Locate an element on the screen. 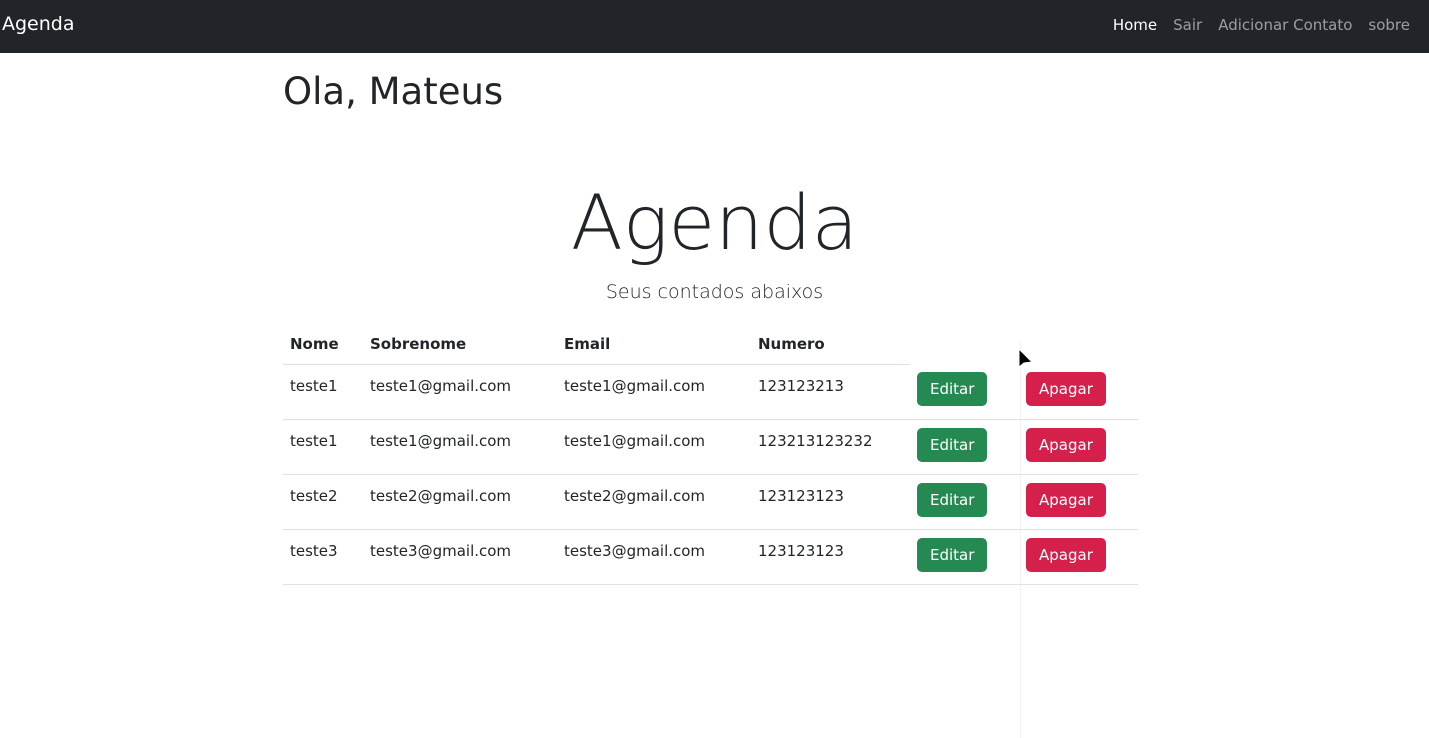 The width and height of the screenshot is (1429, 738). page-title: Agenda is located at coordinates (714, 222).